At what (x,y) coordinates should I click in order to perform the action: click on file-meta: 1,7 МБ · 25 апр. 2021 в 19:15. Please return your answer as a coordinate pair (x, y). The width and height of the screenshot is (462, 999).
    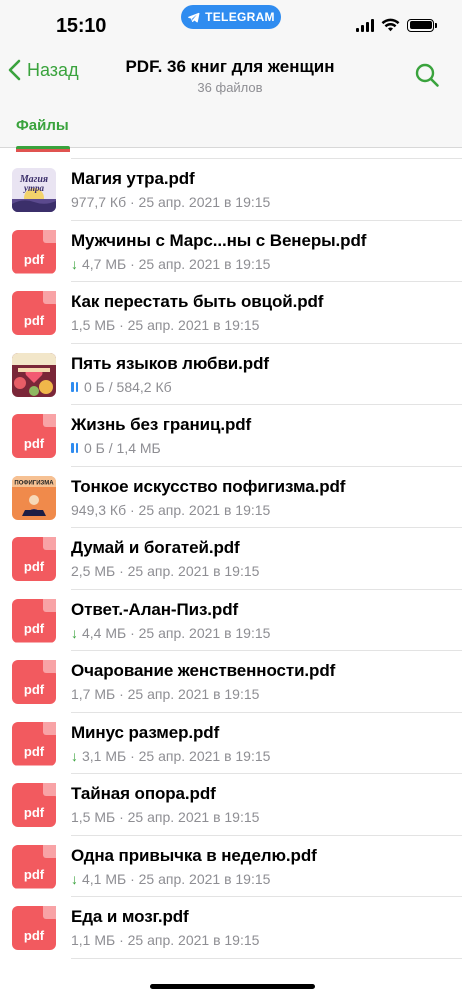
    Looking at the image, I should click on (165, 694).